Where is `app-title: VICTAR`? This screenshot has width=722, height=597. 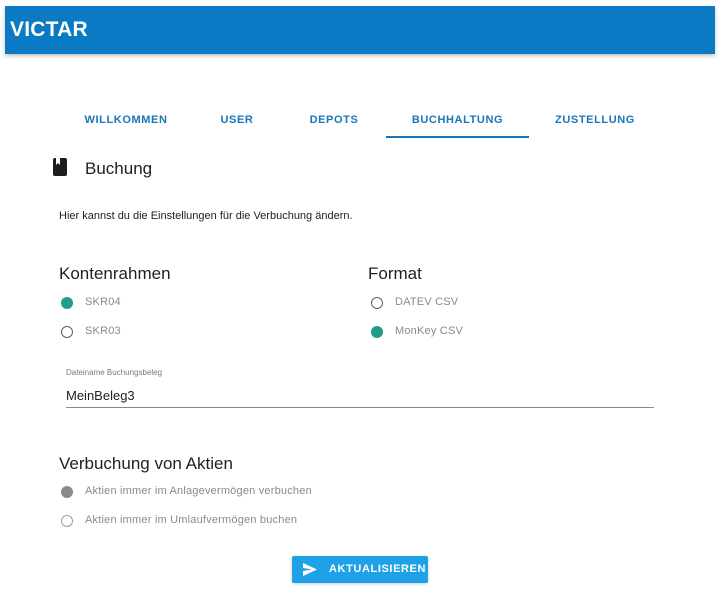 app-title: VICTAR is located at coordinates (49, 29).